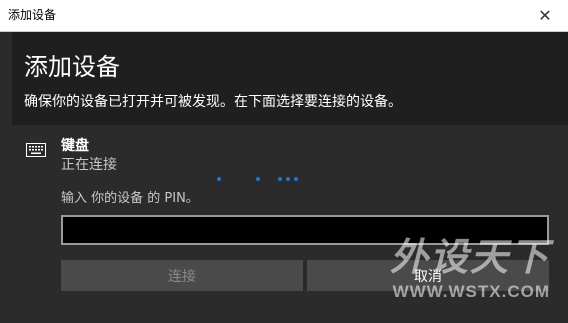 This screenshot has height=323, width=568. Describe the element at coordinates (6, 177) in the screenshot. I see `window-left-edge` at that location.